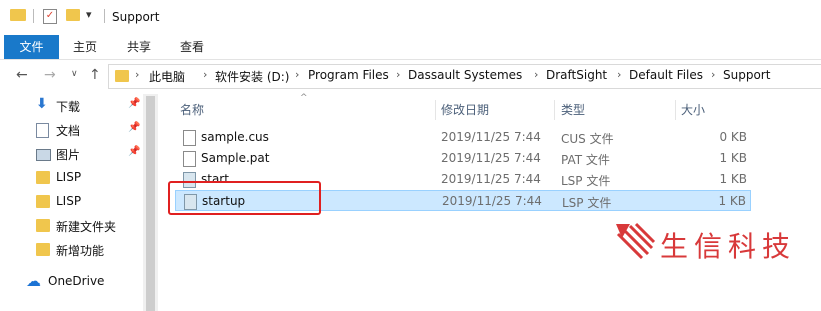 The height and width of the screenshot is (311, 821). Describe the element at coordinates (244, 198) in the screenshot. I see `annotation-highlight-box` at that location.